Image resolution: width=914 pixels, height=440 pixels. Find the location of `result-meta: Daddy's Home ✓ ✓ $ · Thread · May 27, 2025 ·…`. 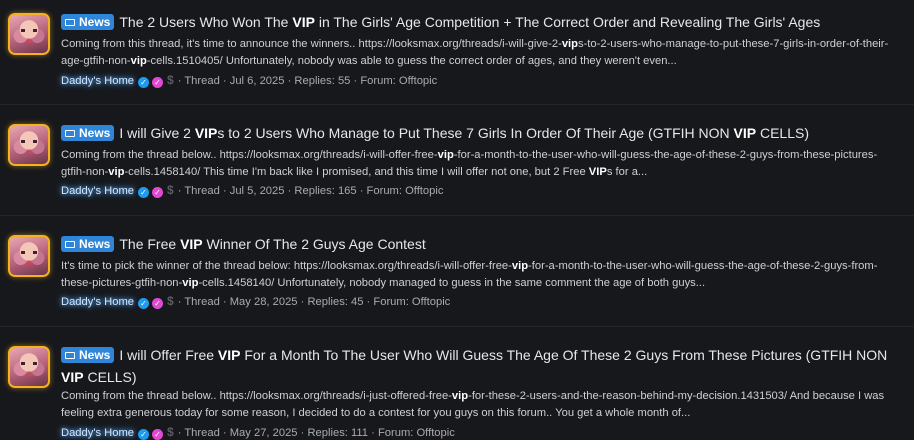

result-meta: Daddy's Home ✓ ✓ $ · Thread · May 27, 2025 ·… is located at coordinates (258, 432).